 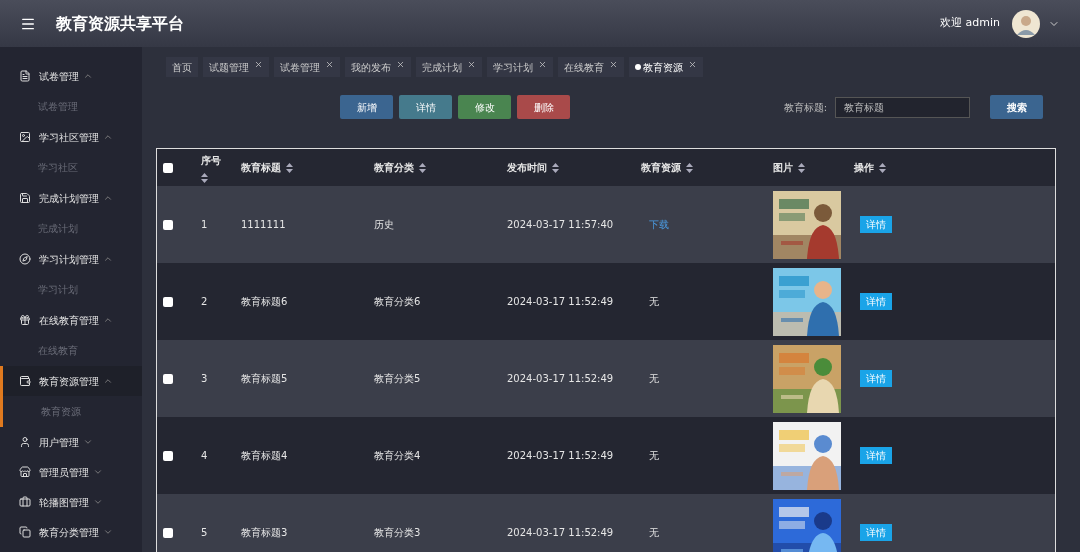 I want to click on menu-group-label: 学习社区管理, so click(x=69, y=137).